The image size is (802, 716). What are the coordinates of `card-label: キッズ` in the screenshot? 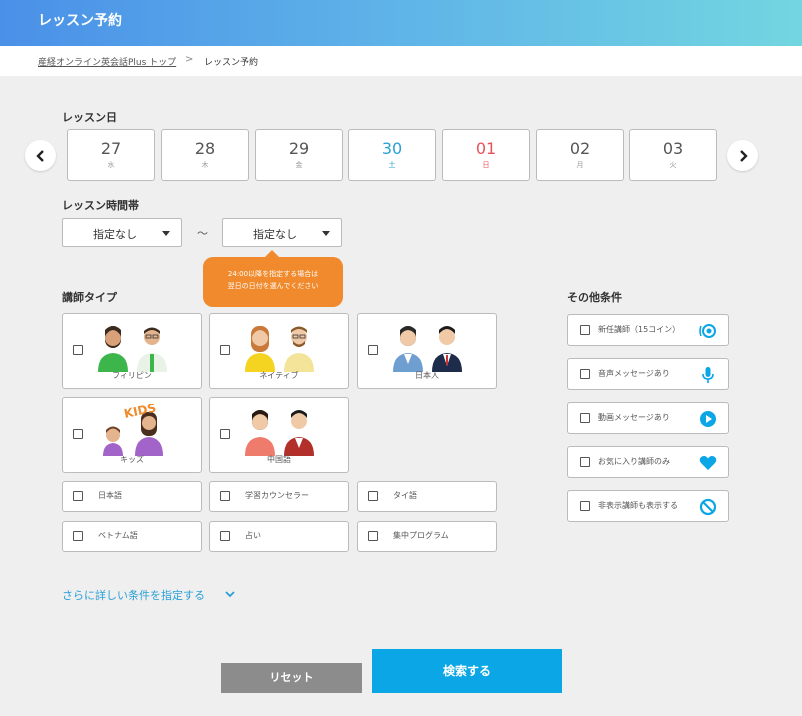 It's located at (132, 459).